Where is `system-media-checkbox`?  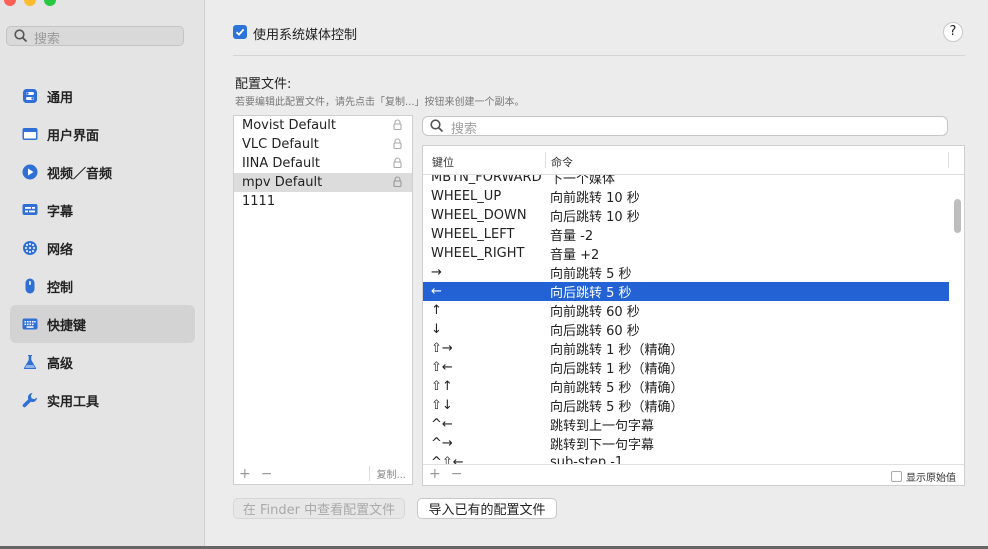
system-media-checkbox is located at coordinates (240, 32).